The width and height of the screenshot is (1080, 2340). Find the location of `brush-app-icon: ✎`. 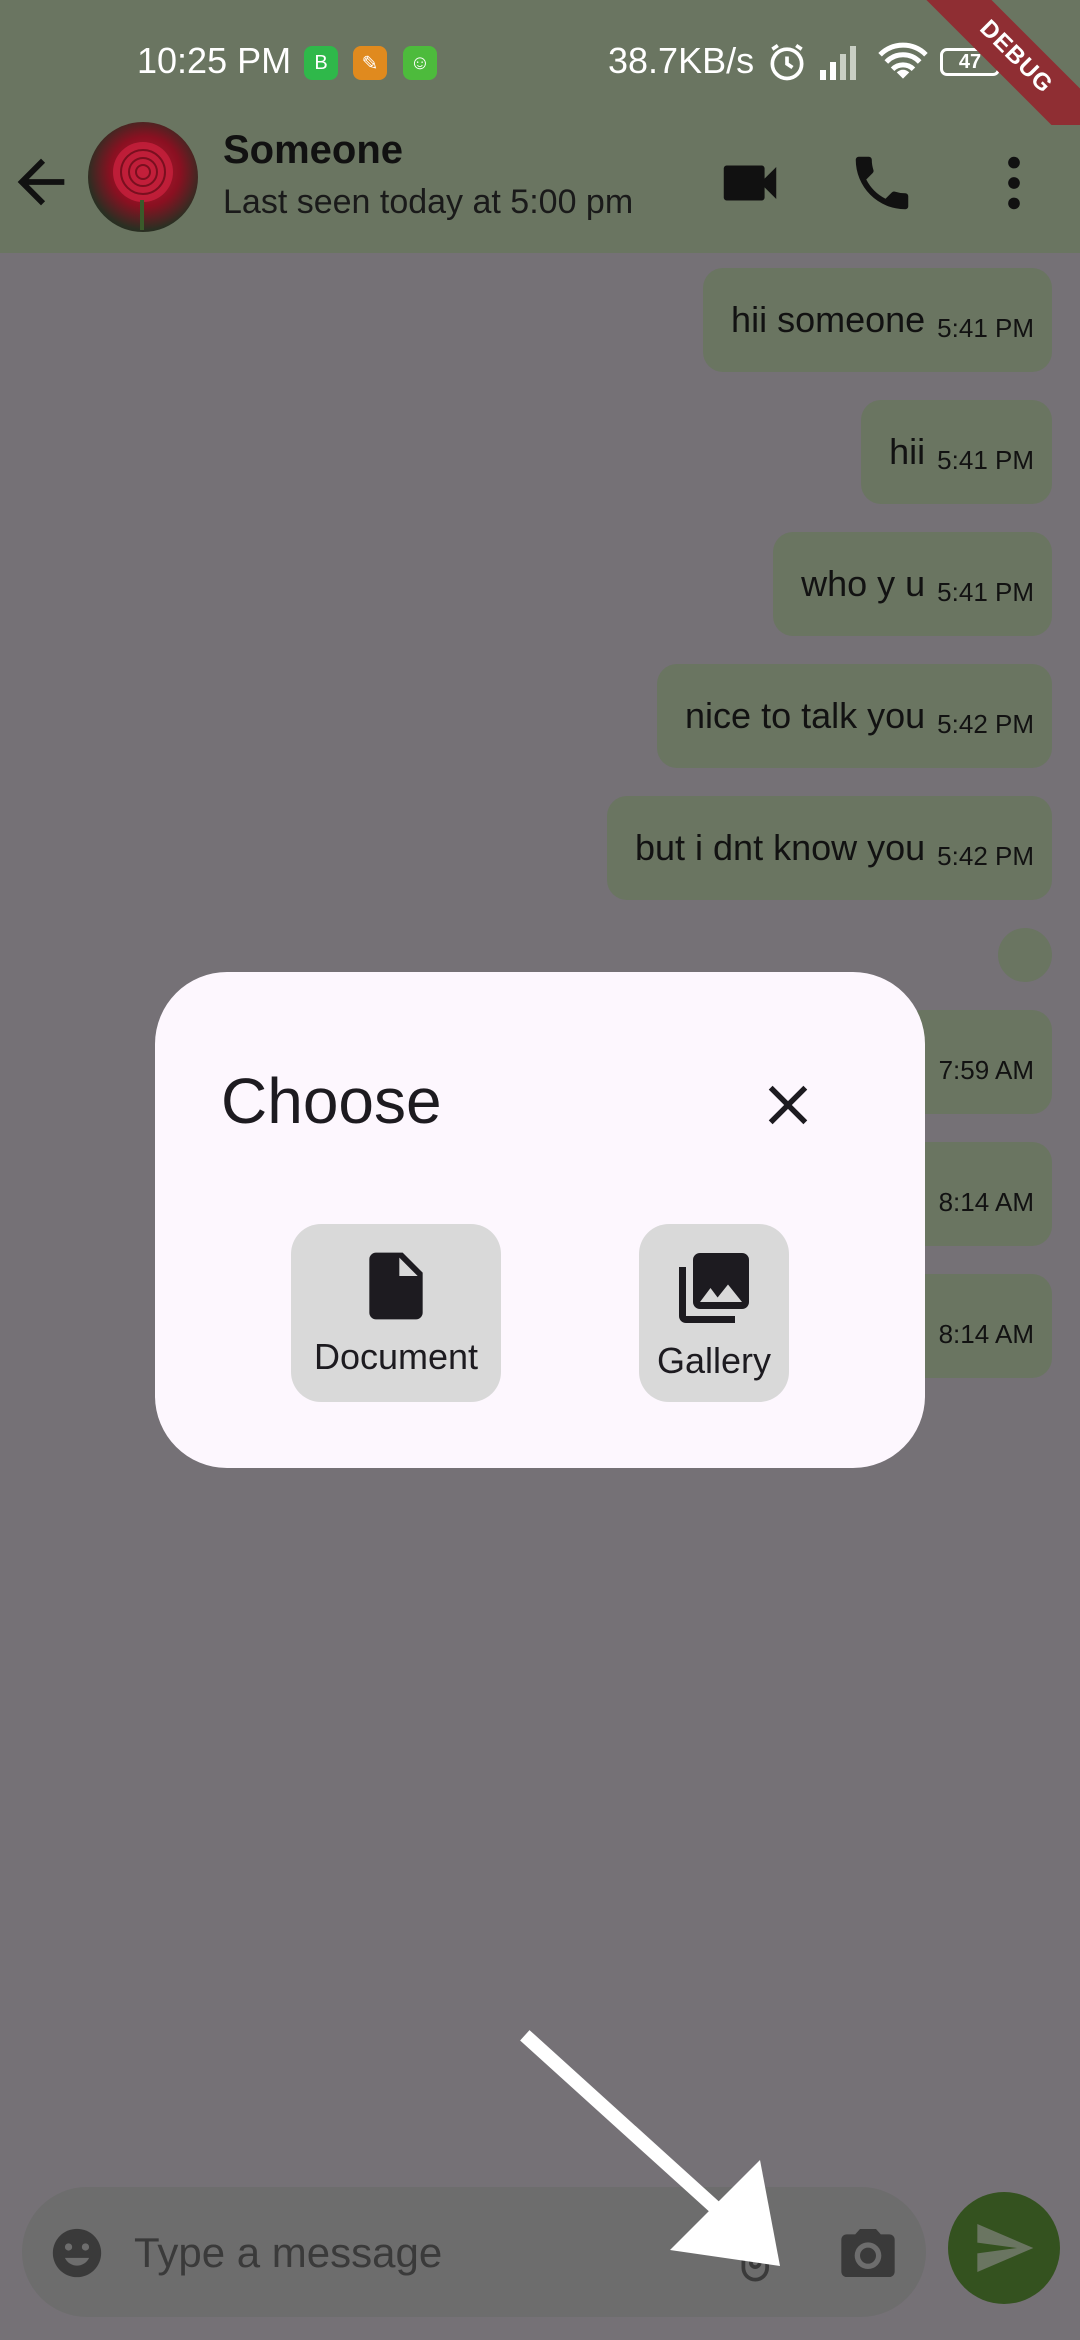

brush-app-icon: ✎ is located at coordinates (370, 63).